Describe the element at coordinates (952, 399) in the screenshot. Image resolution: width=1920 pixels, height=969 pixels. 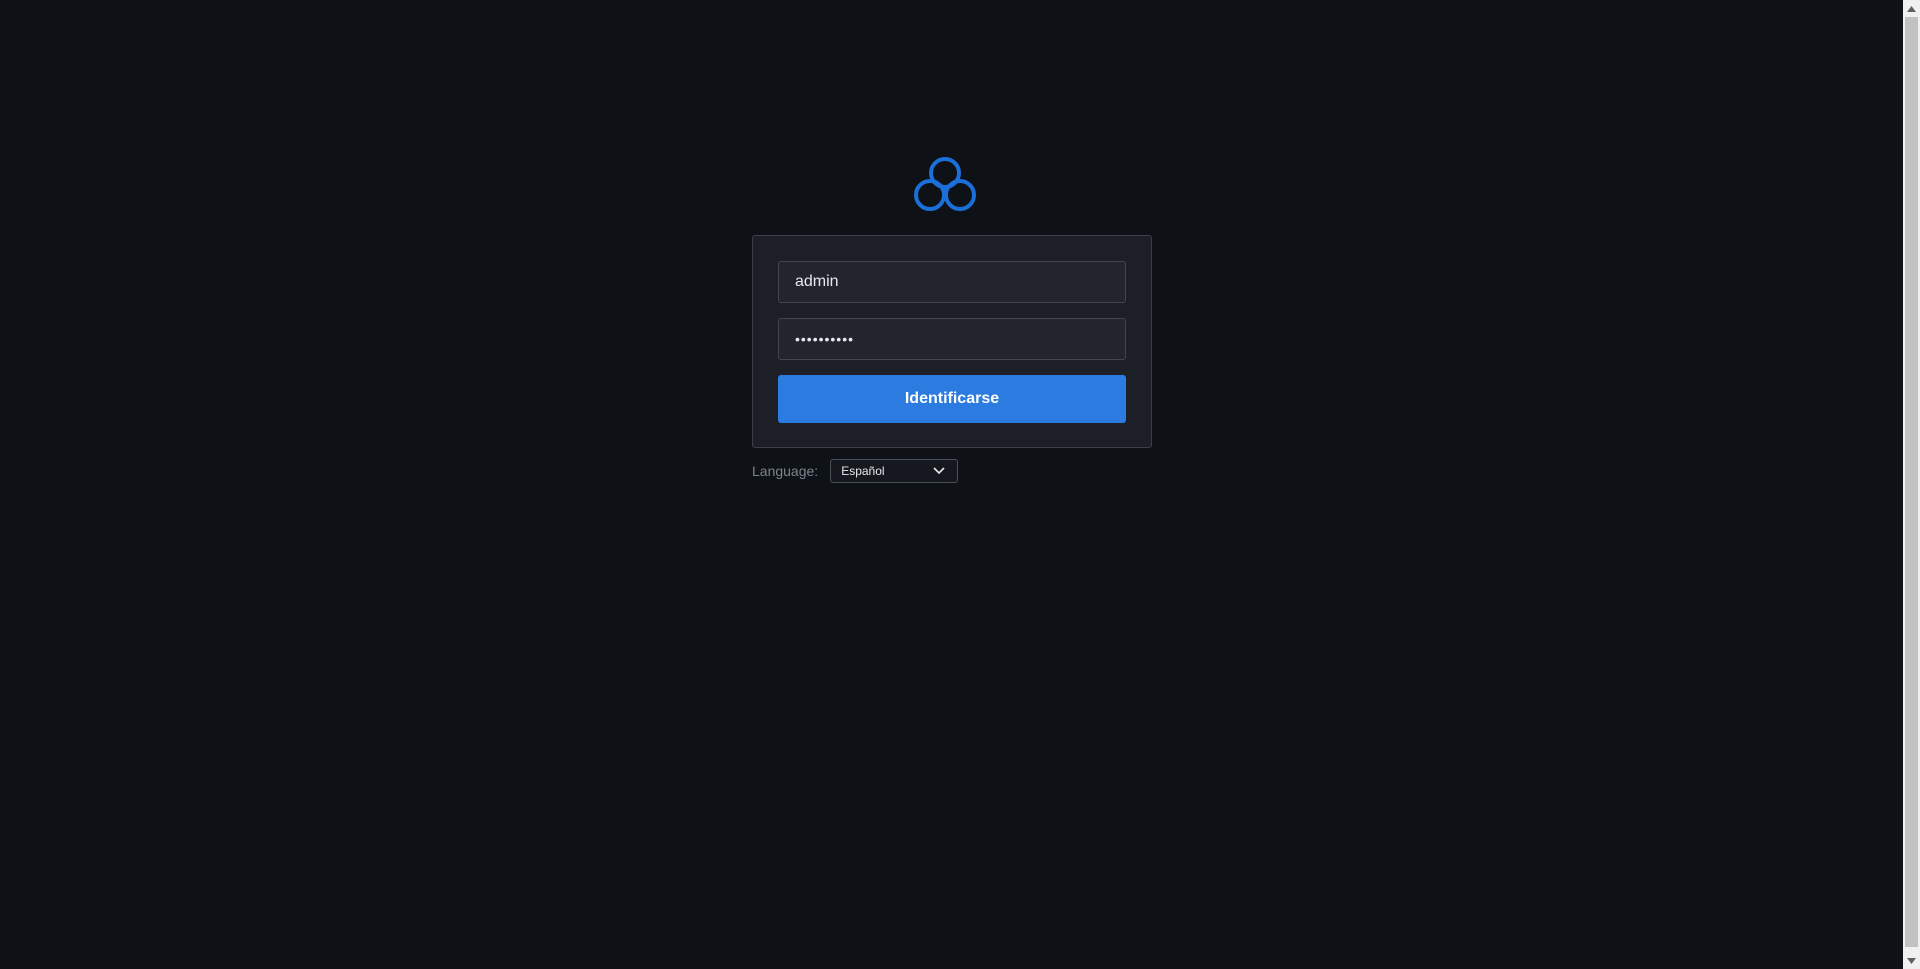
I see `login-button: Identificarse` at that location.